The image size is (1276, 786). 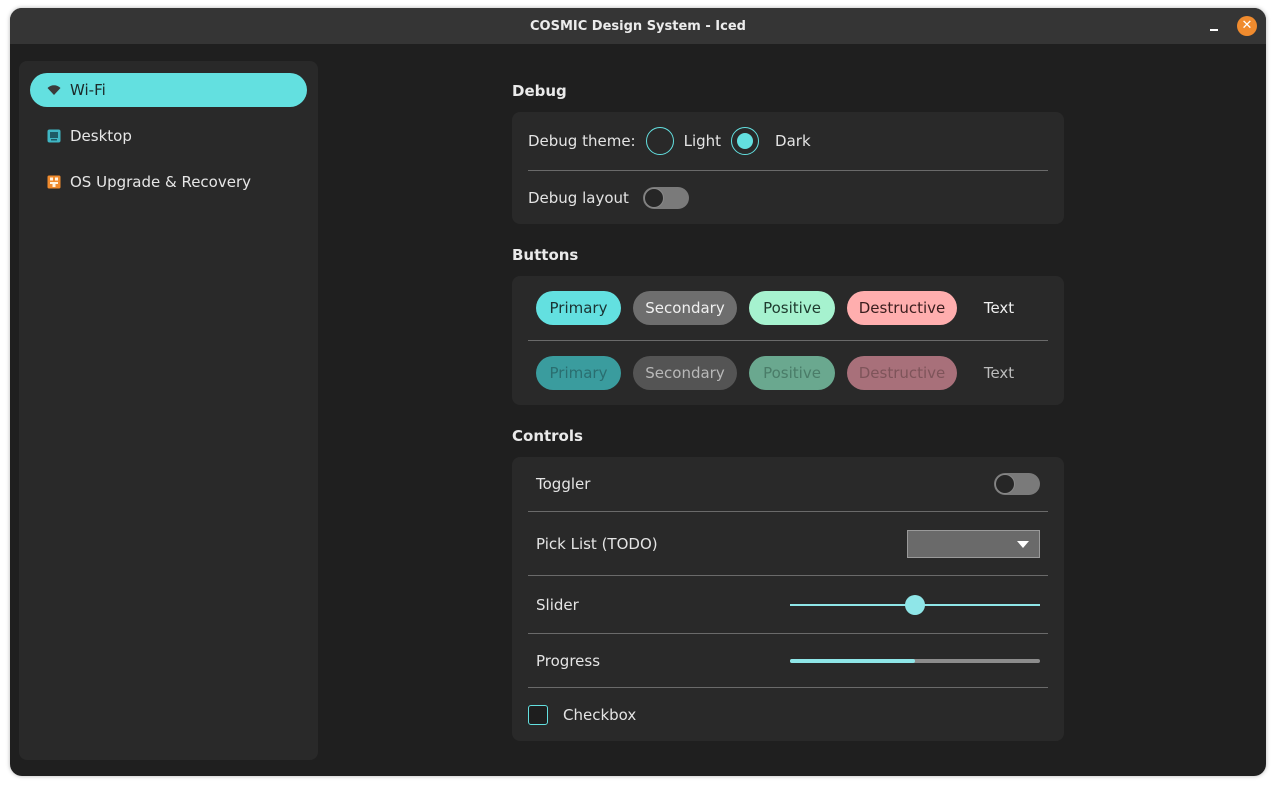 I want to click on minimize-icon, so click(x=1214, y=30).